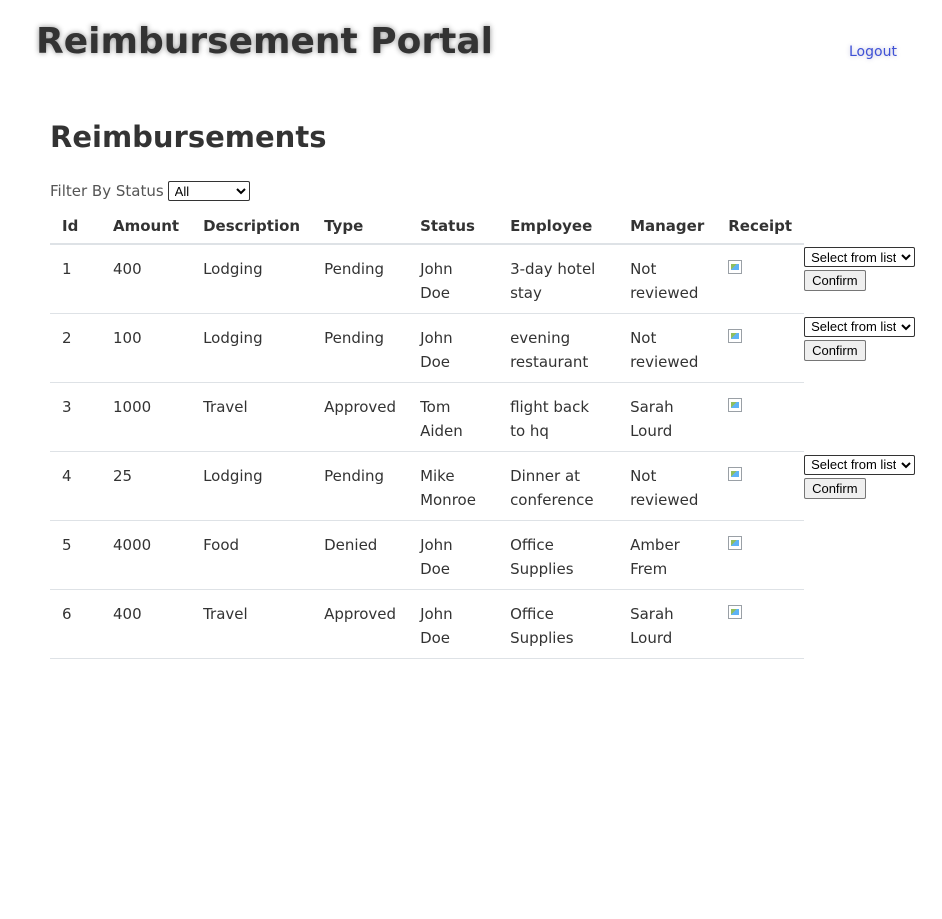  What do you see at coordinates (75, 417) in the screenshot?
I see `cell-id: 3` at bounding box center [75, 417].